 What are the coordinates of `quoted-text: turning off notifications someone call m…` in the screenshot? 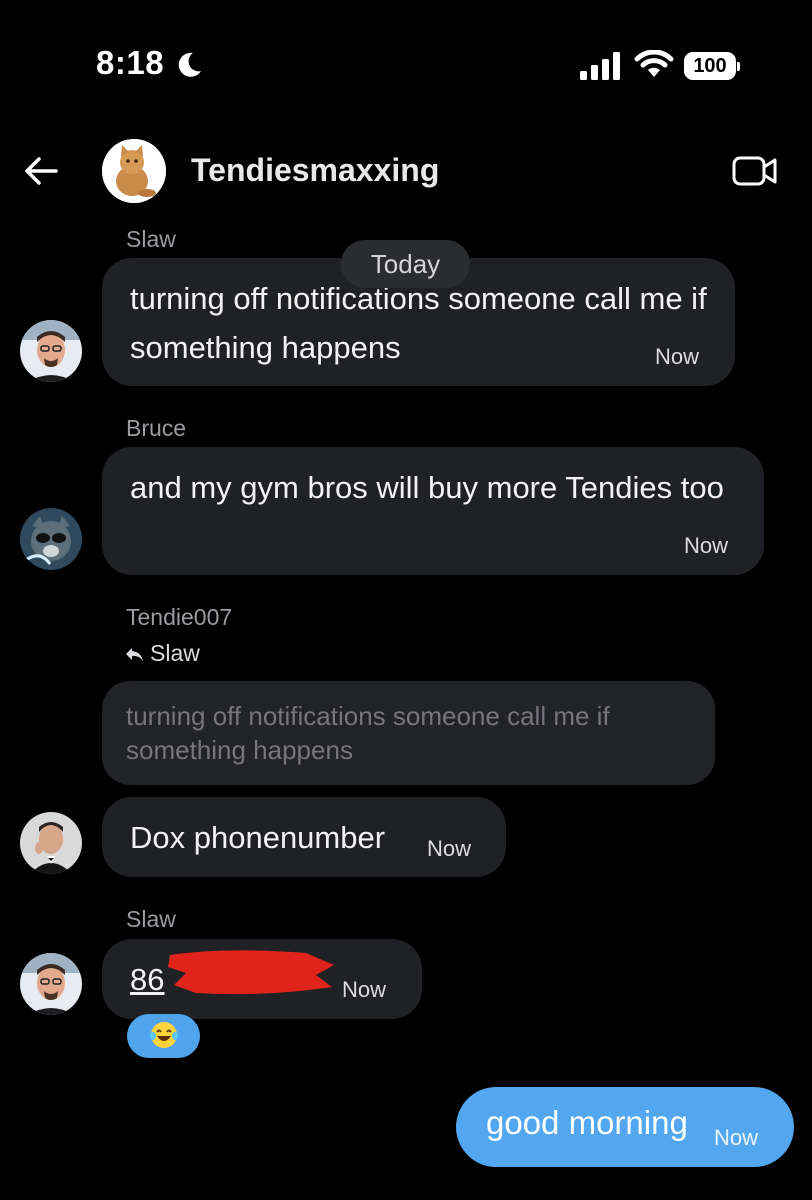 It's located at (368, 733).